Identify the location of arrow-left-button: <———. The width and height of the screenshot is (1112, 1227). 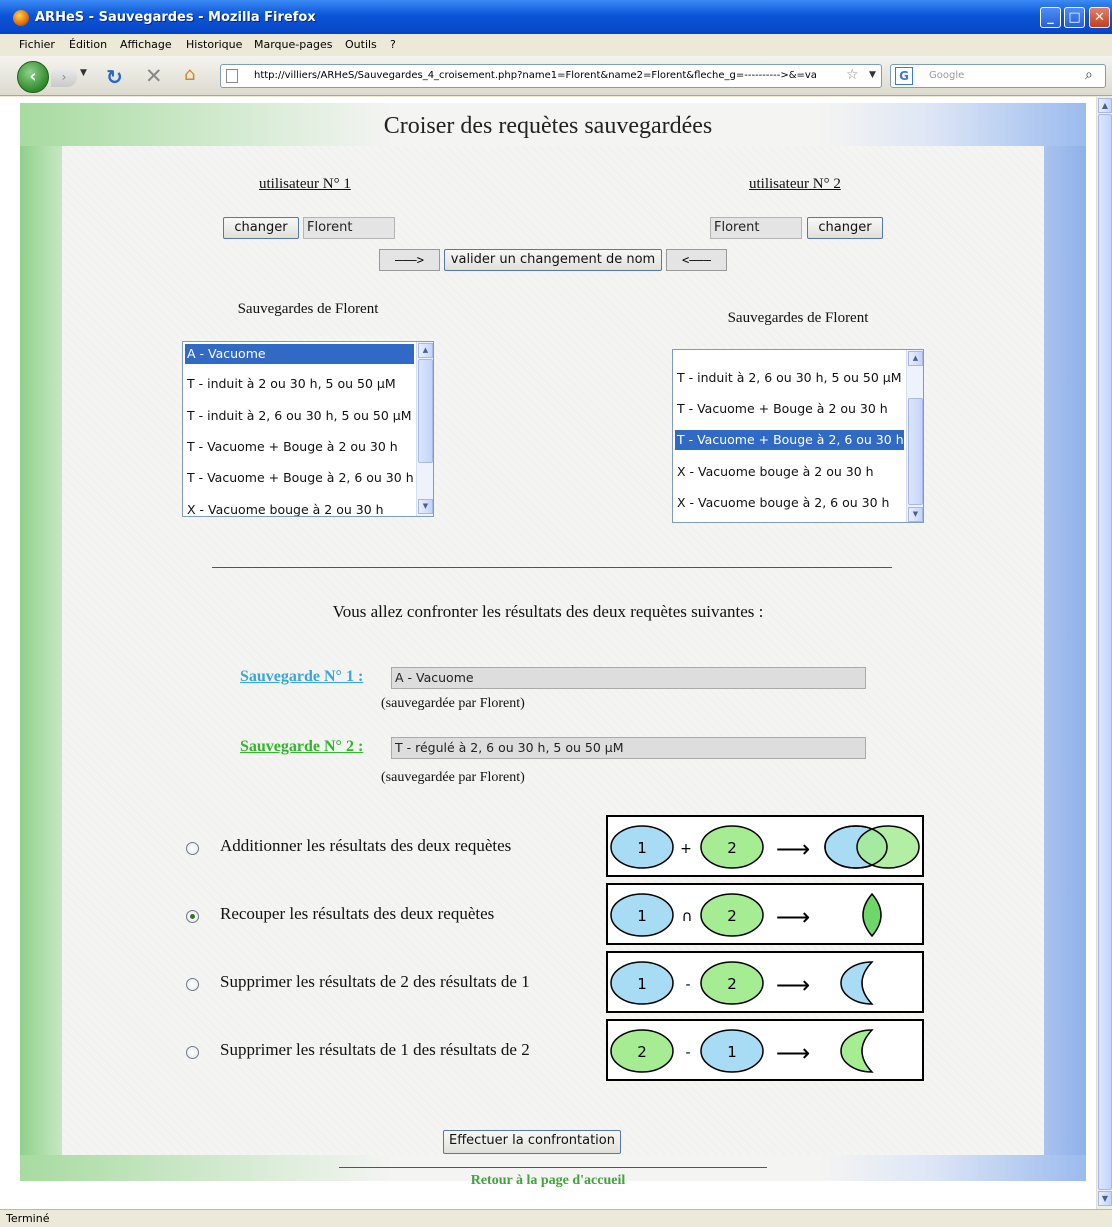
(696, 260).